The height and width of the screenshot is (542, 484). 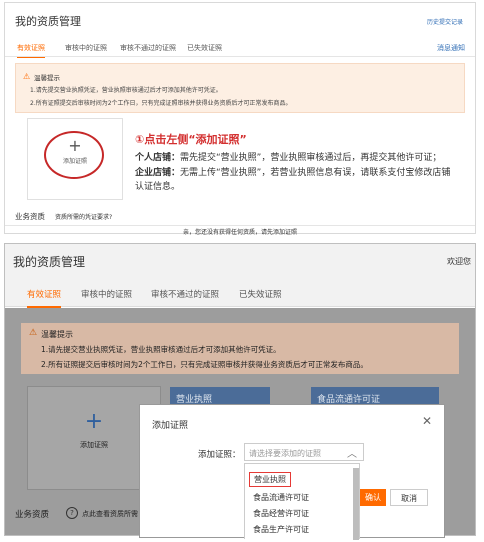 What do you see at coordinates (451, 48) in the screenshot?
I see `message-link: 消息通知` at bounding box center [451, 48].